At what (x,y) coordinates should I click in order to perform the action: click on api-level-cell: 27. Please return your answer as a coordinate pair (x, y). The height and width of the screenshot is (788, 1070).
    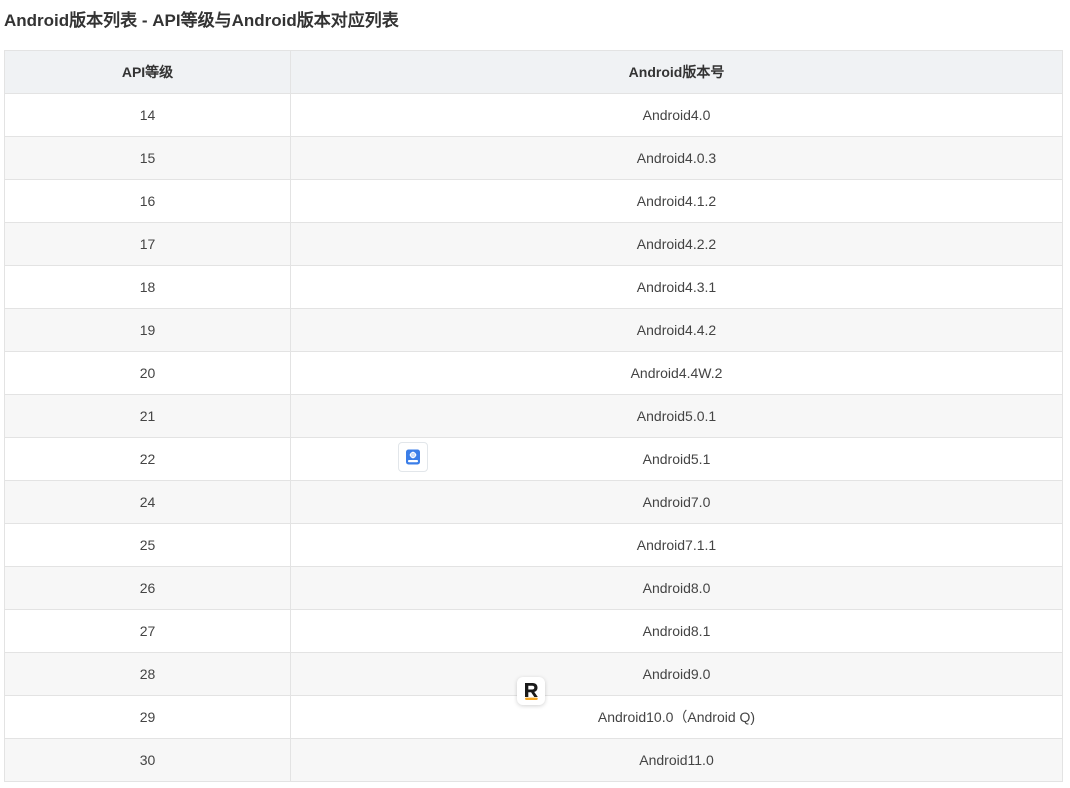
    Looking at the image, I should click on (147, 631).